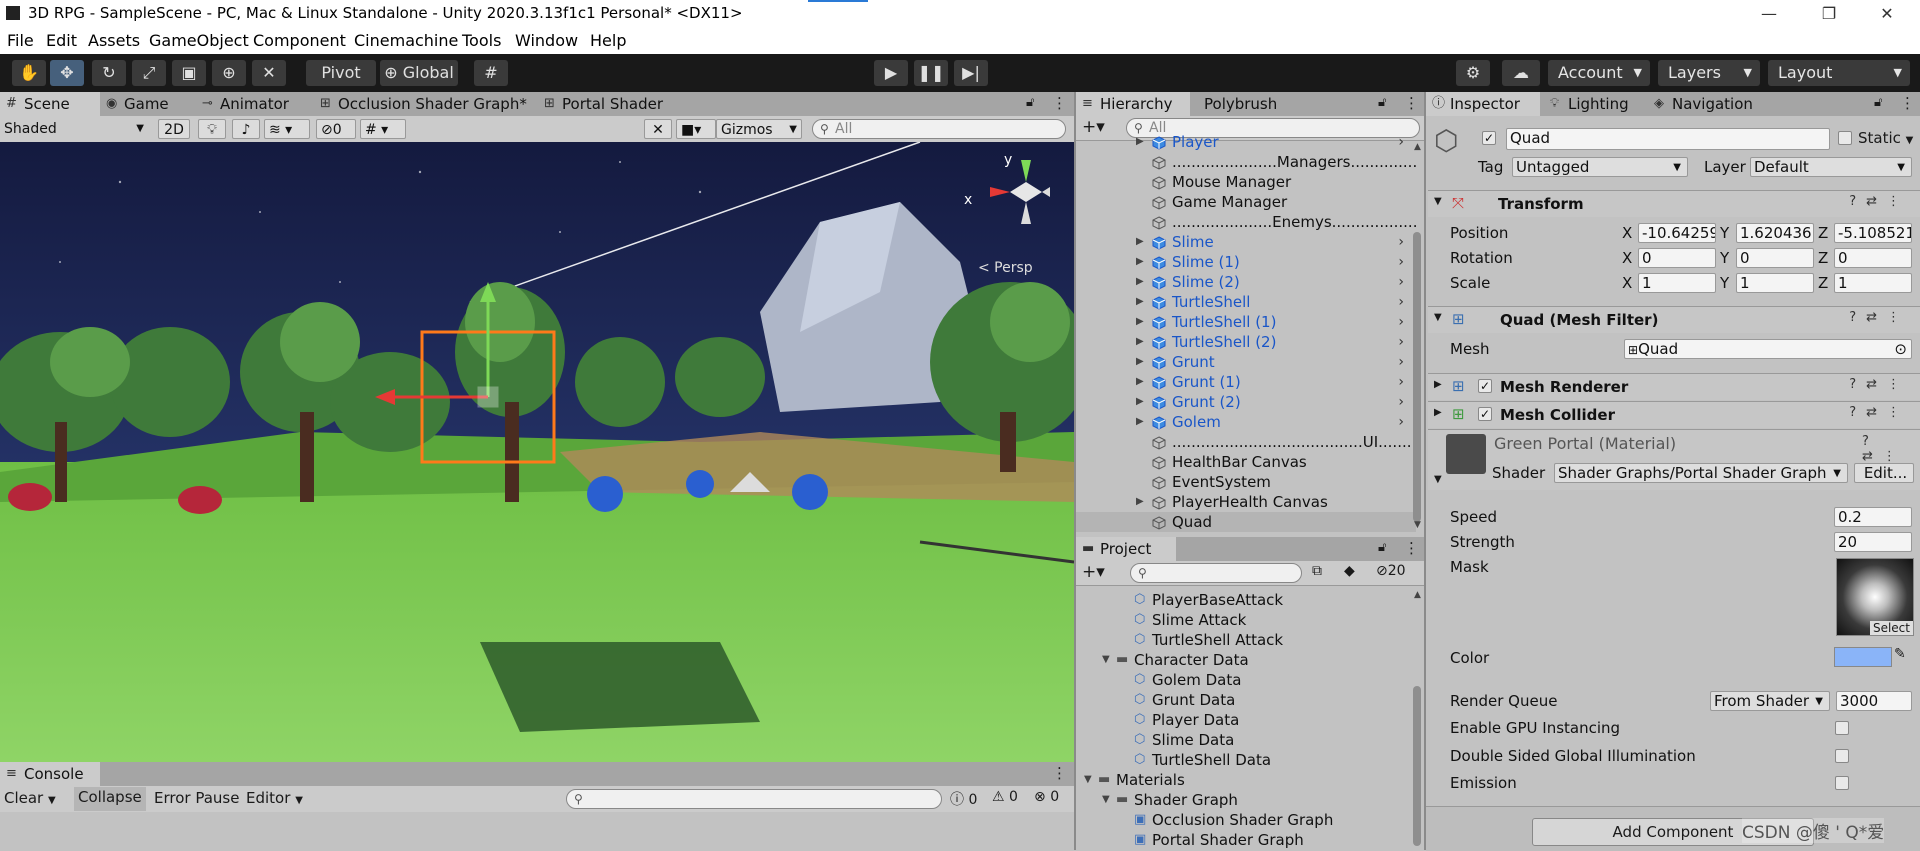 The height and width of the screenshot is (851, 1920). Describe the element at coordinates (481, 40) in the screenshot. I see `menu-tools: Tools` at that location.